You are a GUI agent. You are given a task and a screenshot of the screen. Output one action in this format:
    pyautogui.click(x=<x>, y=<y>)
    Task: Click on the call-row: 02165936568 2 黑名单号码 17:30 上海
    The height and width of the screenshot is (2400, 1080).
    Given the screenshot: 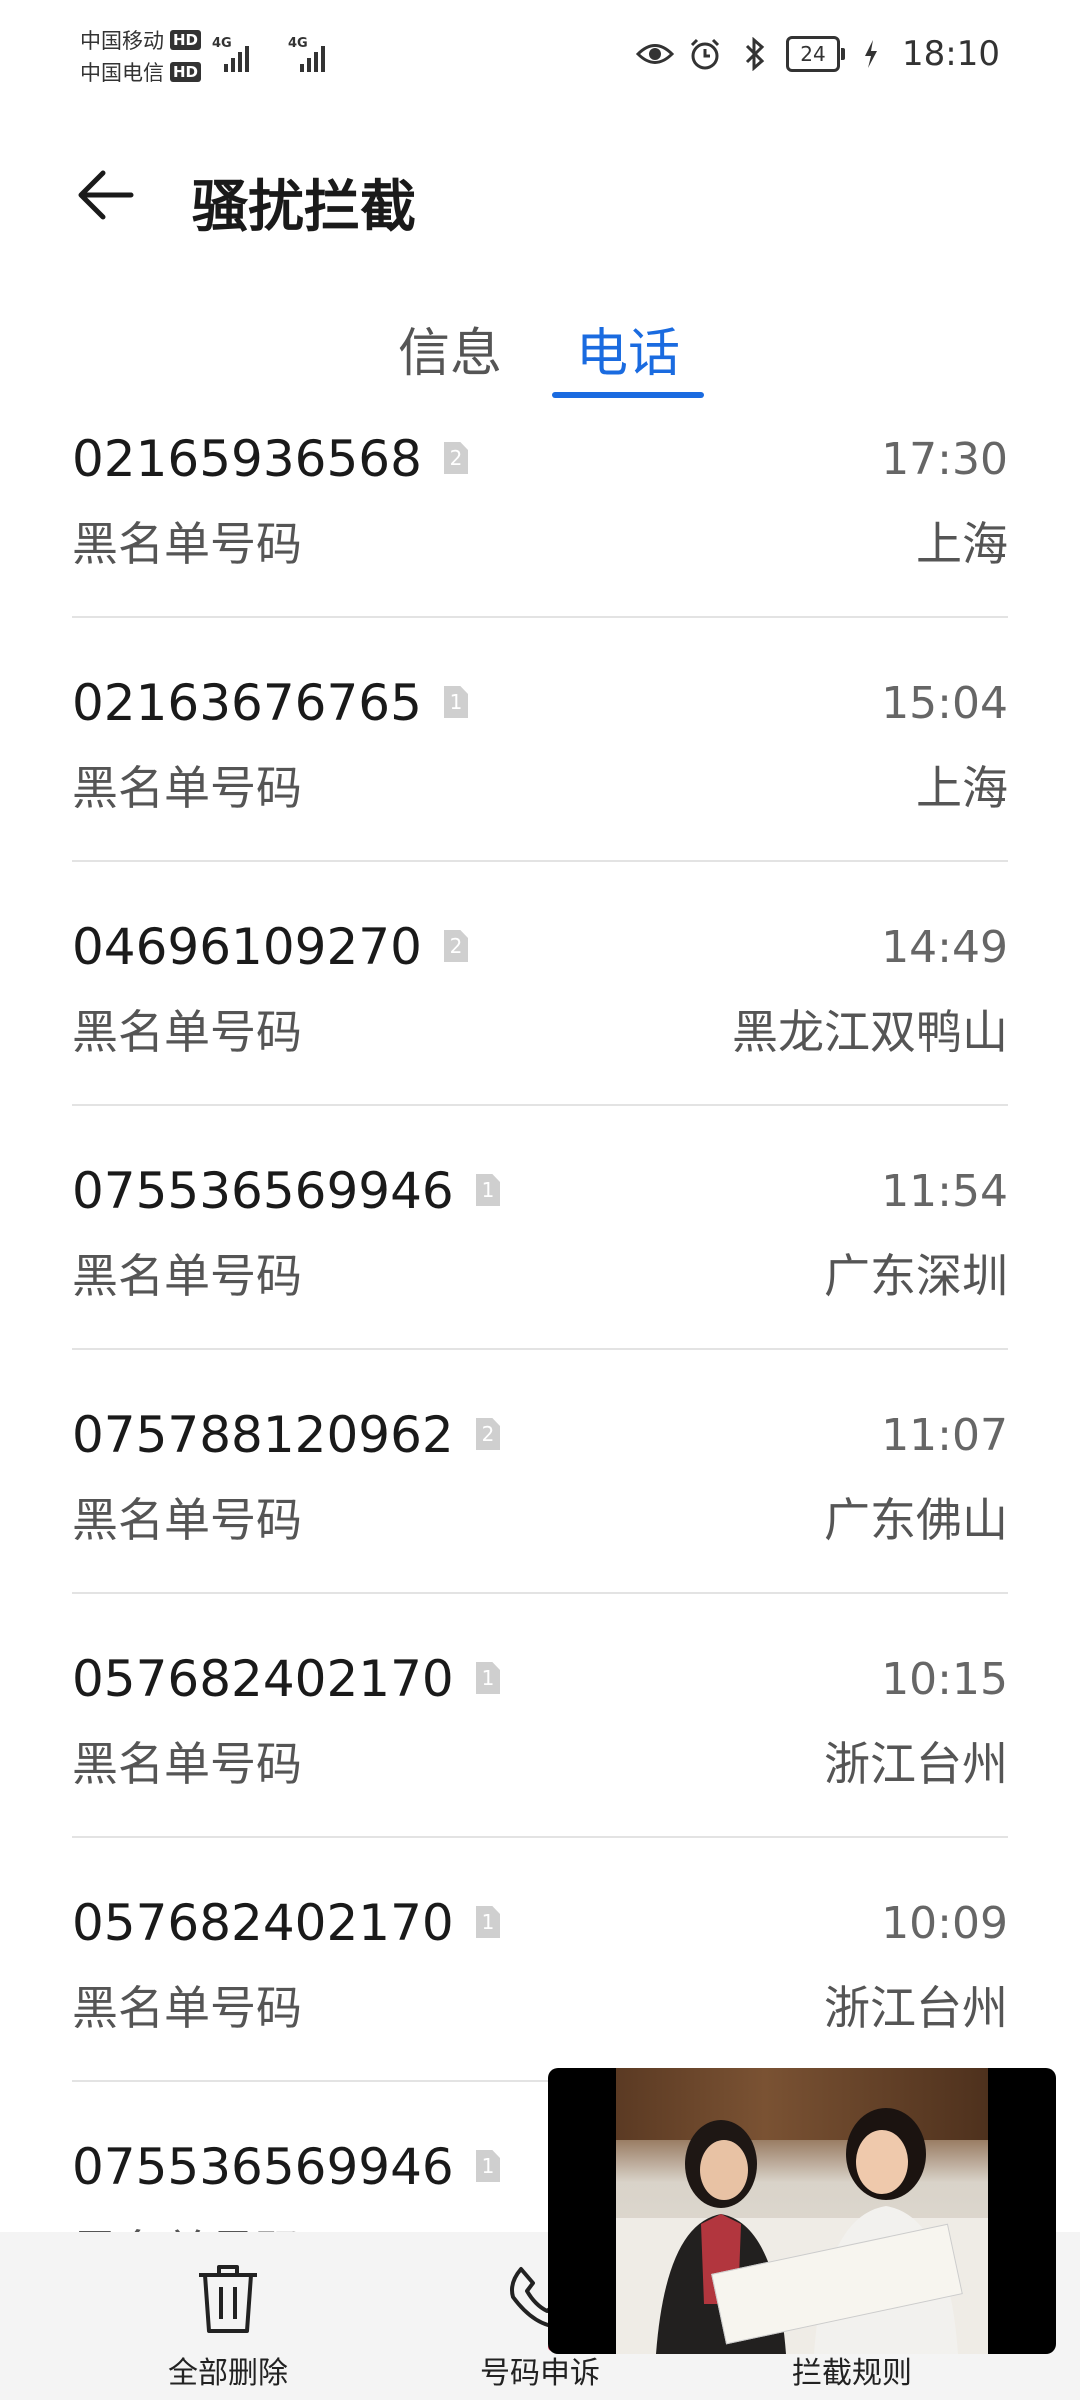 What is the action you would take?
    pyautogui.click(x=540, y=514)
    